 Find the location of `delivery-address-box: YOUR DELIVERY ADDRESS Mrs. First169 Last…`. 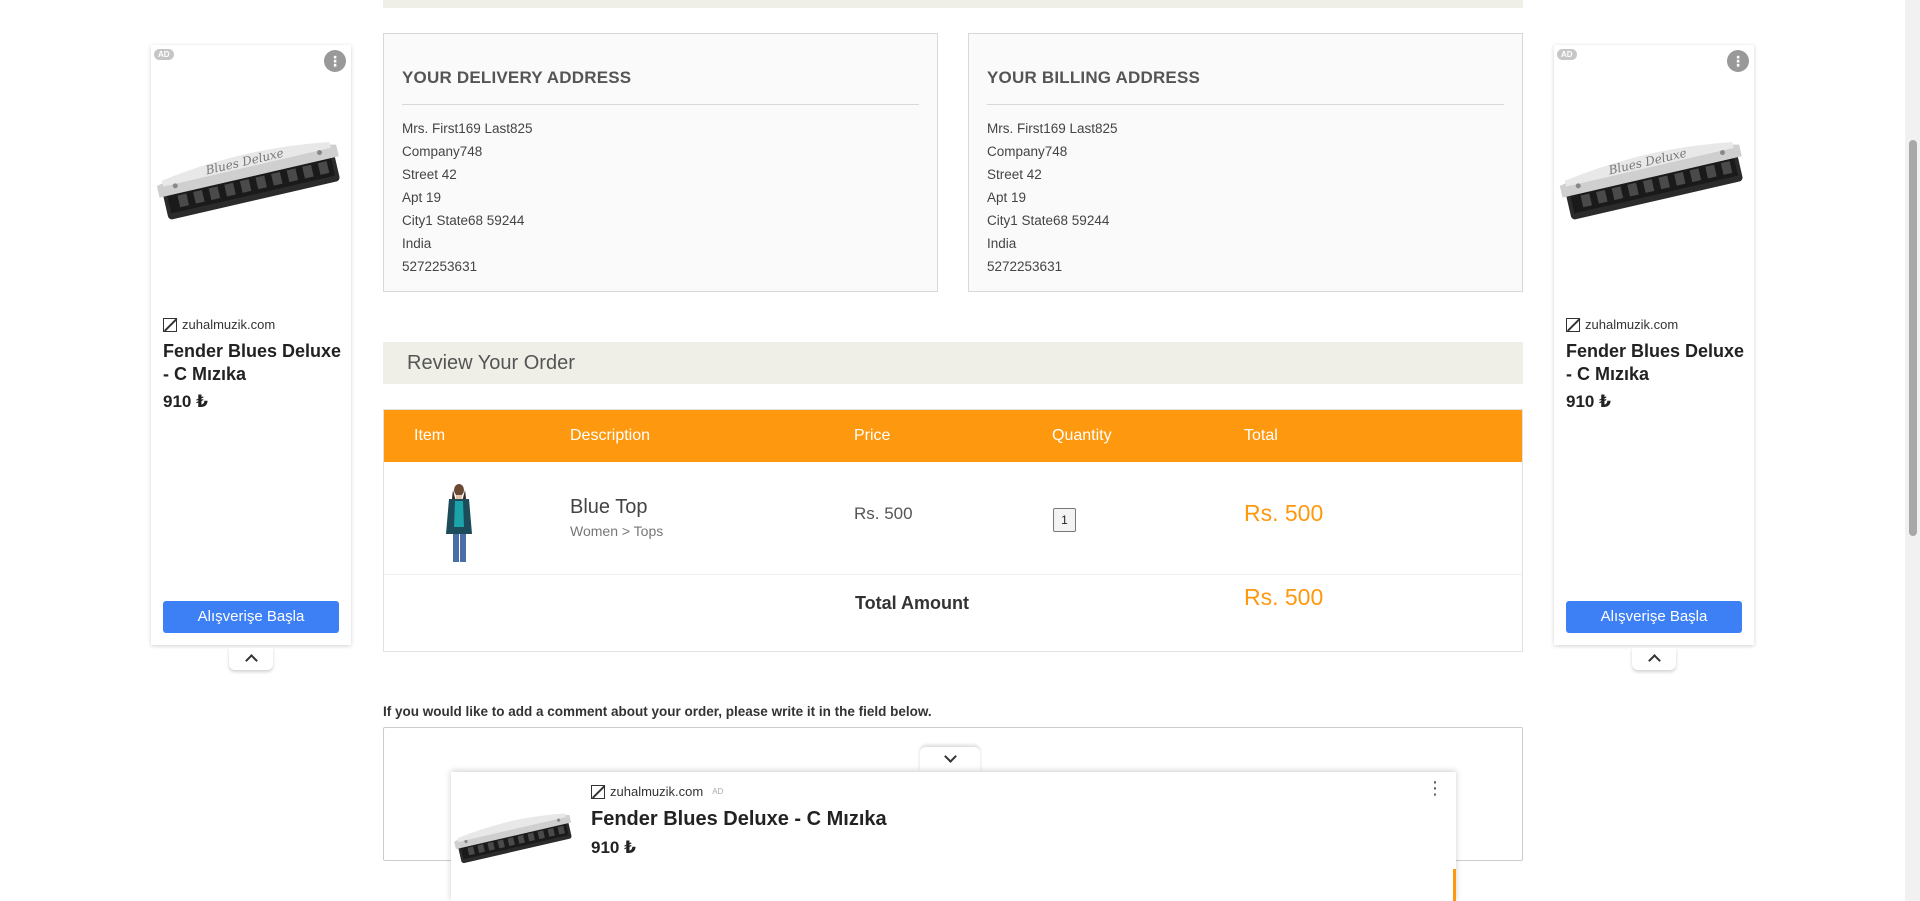

delivery-address-box: YOUR DELIVERY ADDRESS Mrs. First169 Last… is located at coordinates (660, 162).